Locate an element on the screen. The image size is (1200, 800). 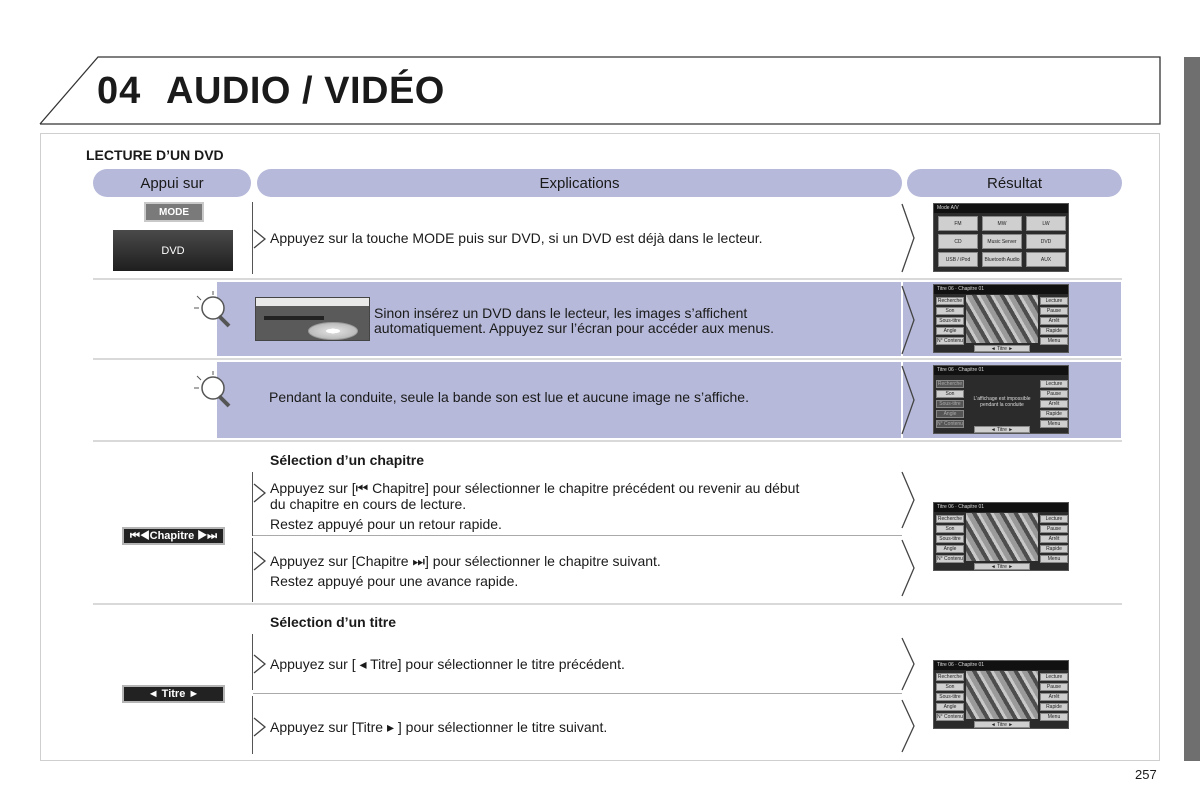
side-tab is located at coordinates (1192, 409).